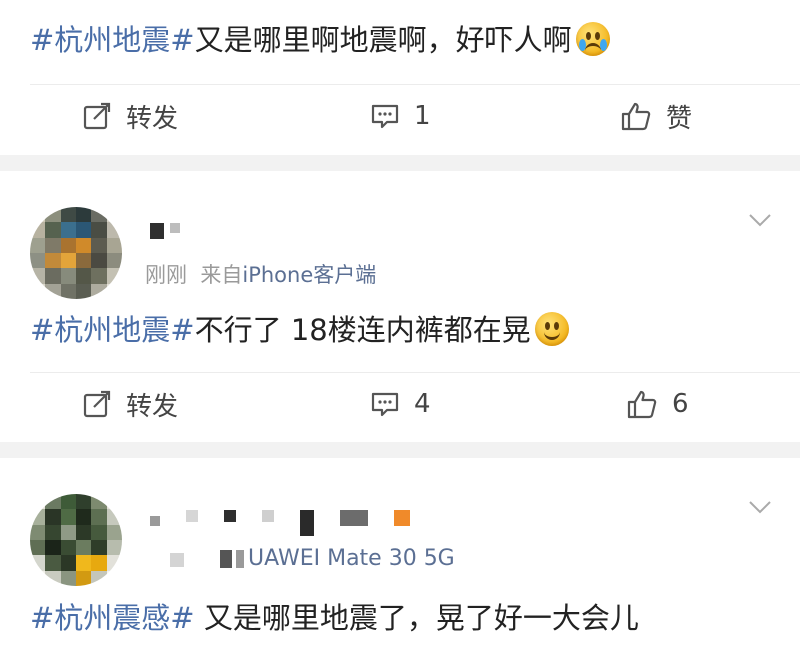 The width and height of the screenshot is (800, 671). What do you see at coordinates (416, 618) in the screenshot?
I see `post-body: 又是哪里地震了，晃了好一大会儿` at bounding box center [416, 618].